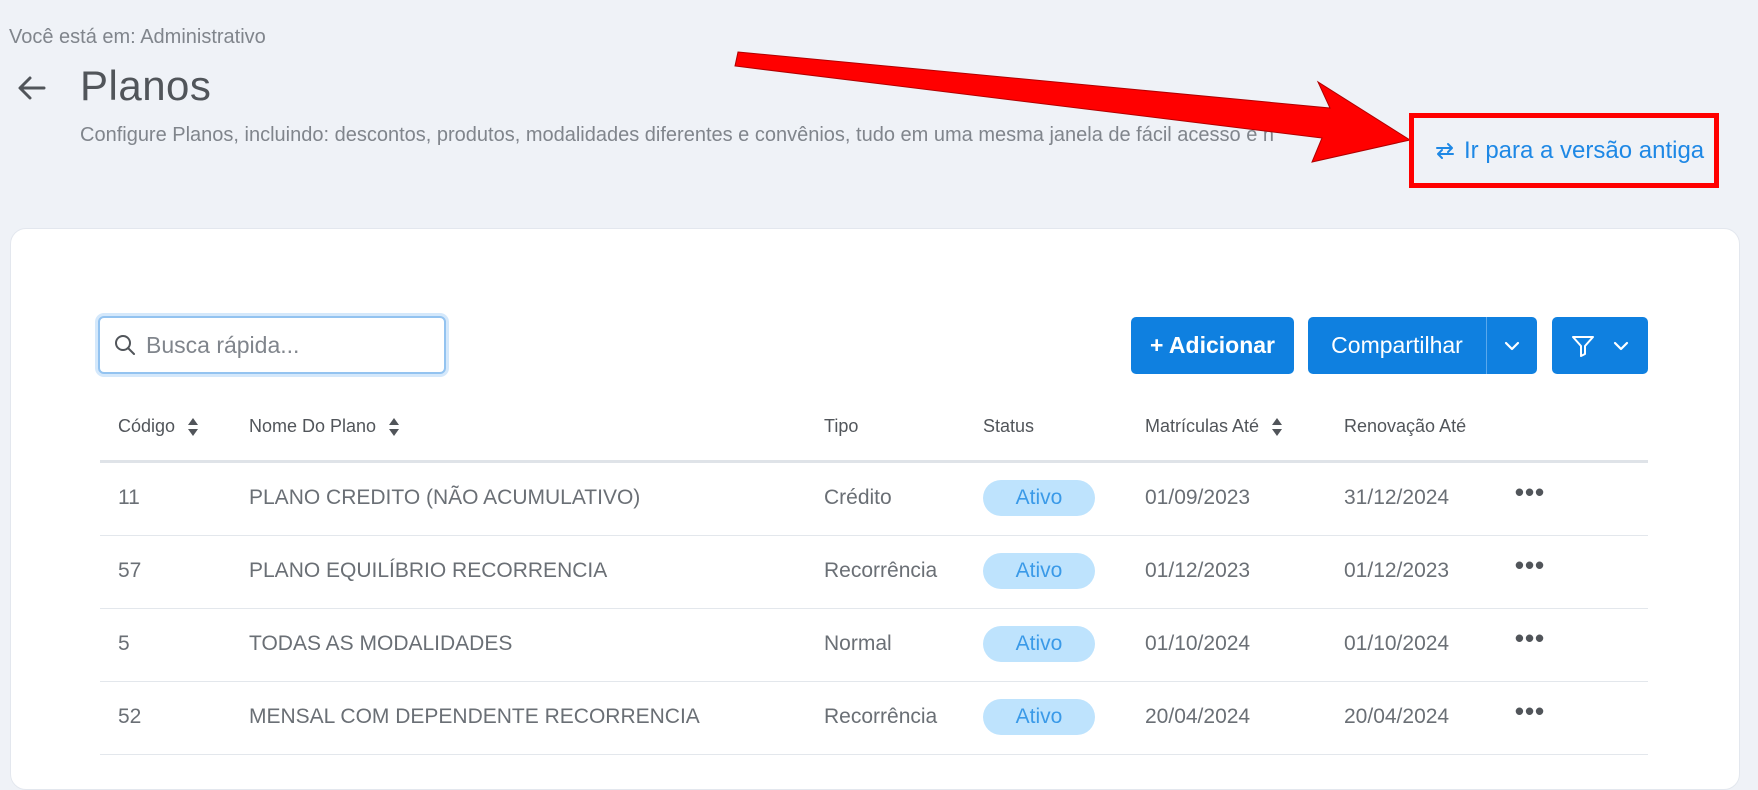  I want to click on header-codigo: Código, so click(158, 426).